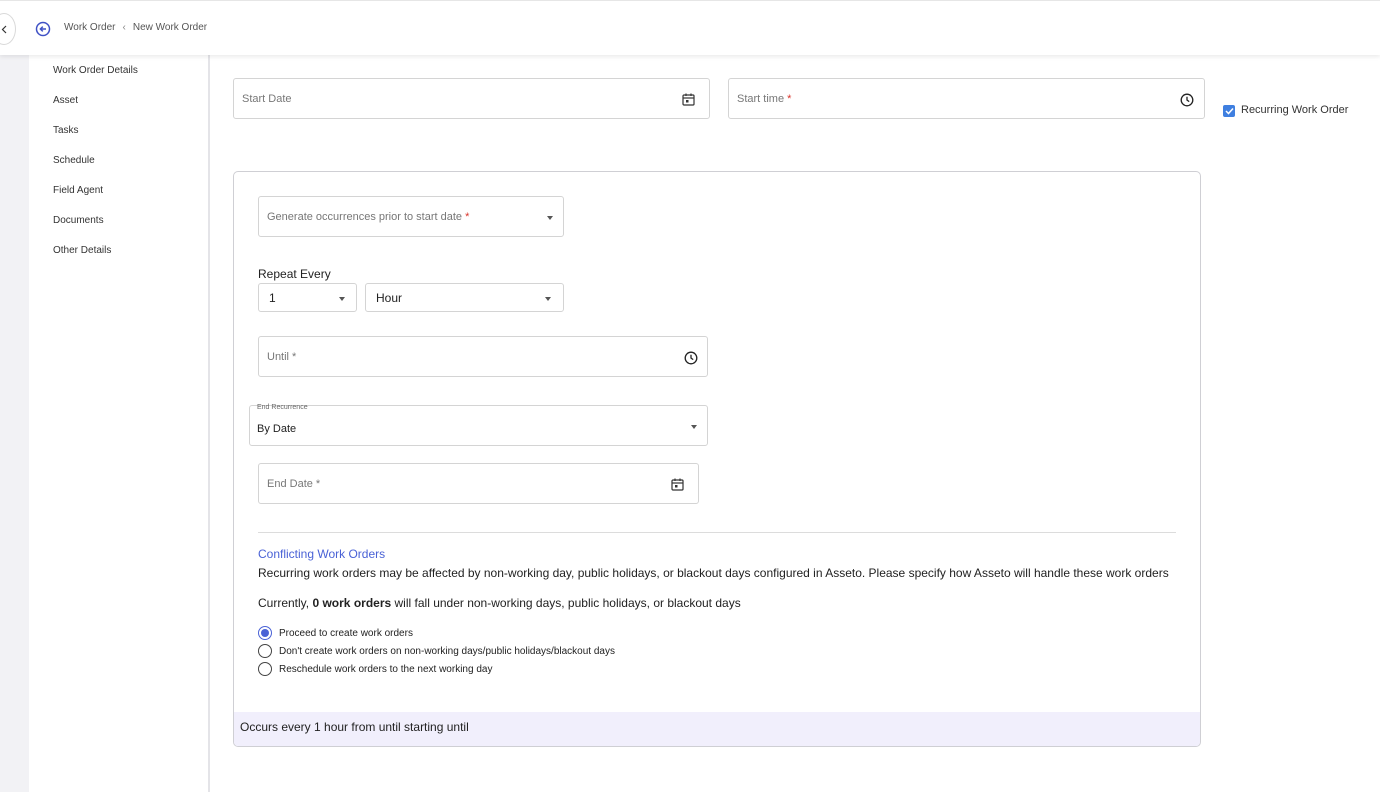  I want to click on repeat-unit-value: Hour, so click(389, 298).